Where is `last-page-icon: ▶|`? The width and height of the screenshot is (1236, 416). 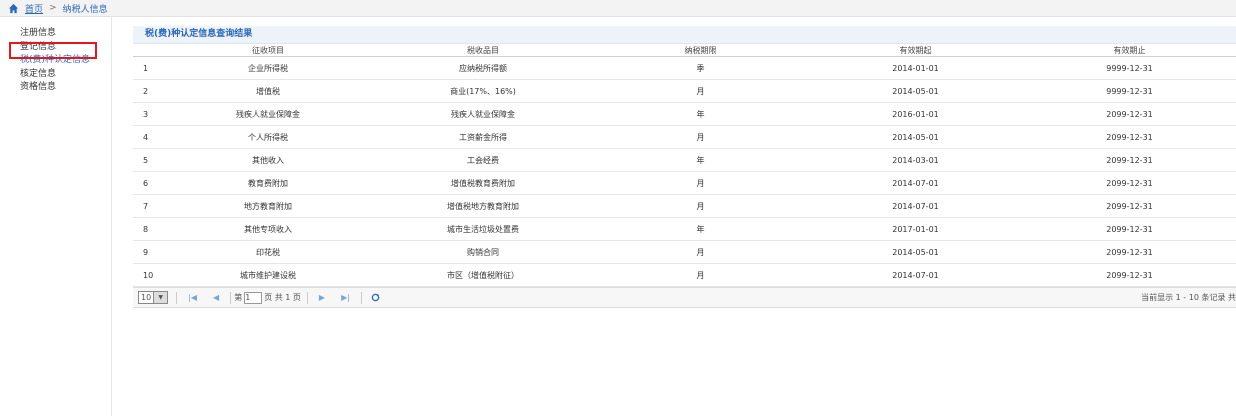 last-page-icon: ▶| is located at coordinates (345, 297).